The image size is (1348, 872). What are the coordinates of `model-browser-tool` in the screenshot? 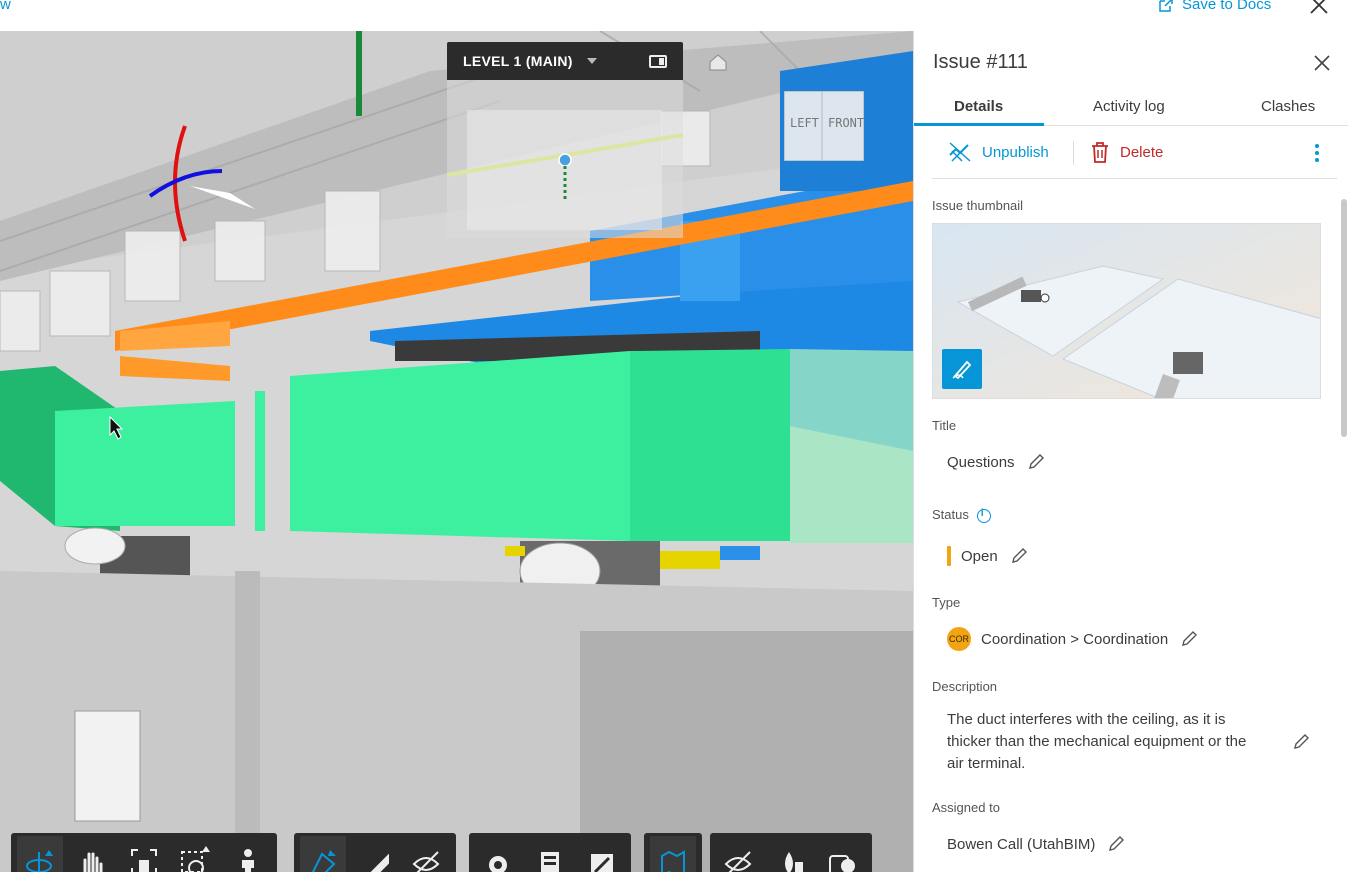 It's located at (550, 854).